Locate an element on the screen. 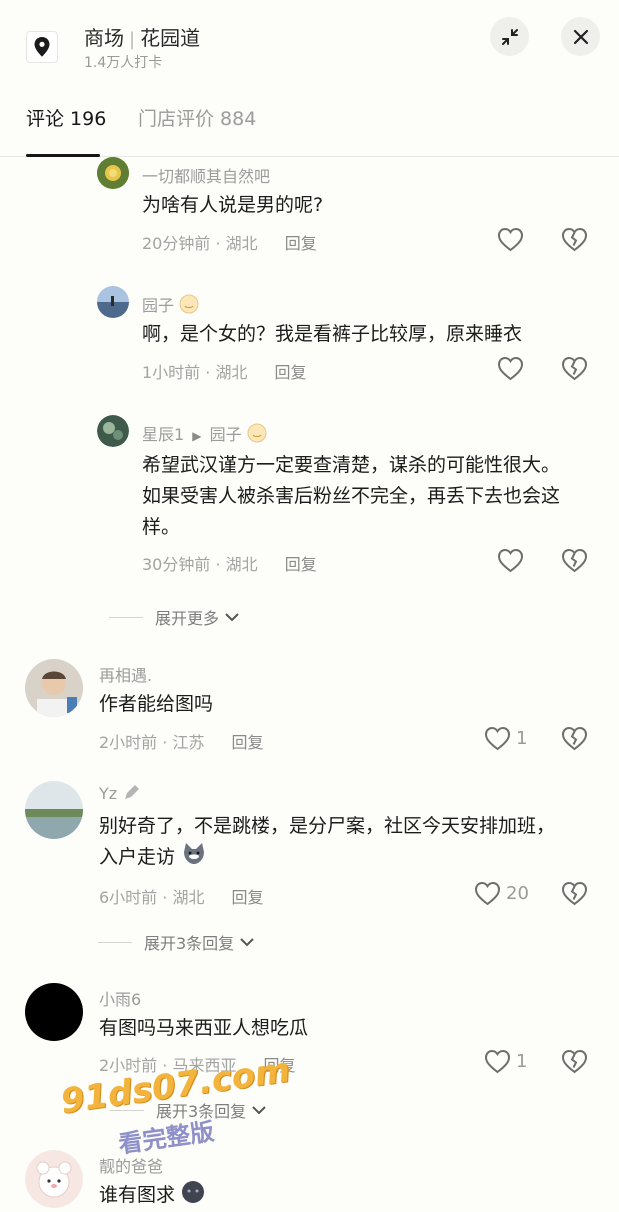  tab-bar: 评论 196 门店评价 884 is located at coordinates (309, 128).